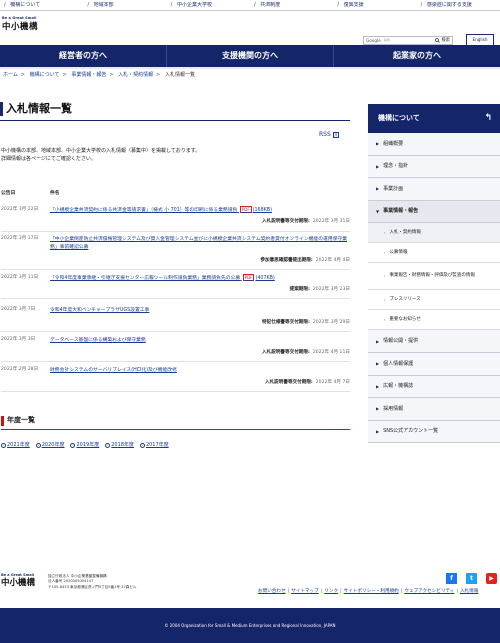  I want to click on intro-line-2: 詳細情報は各ページにてご確認ください。, so click(48, 158).